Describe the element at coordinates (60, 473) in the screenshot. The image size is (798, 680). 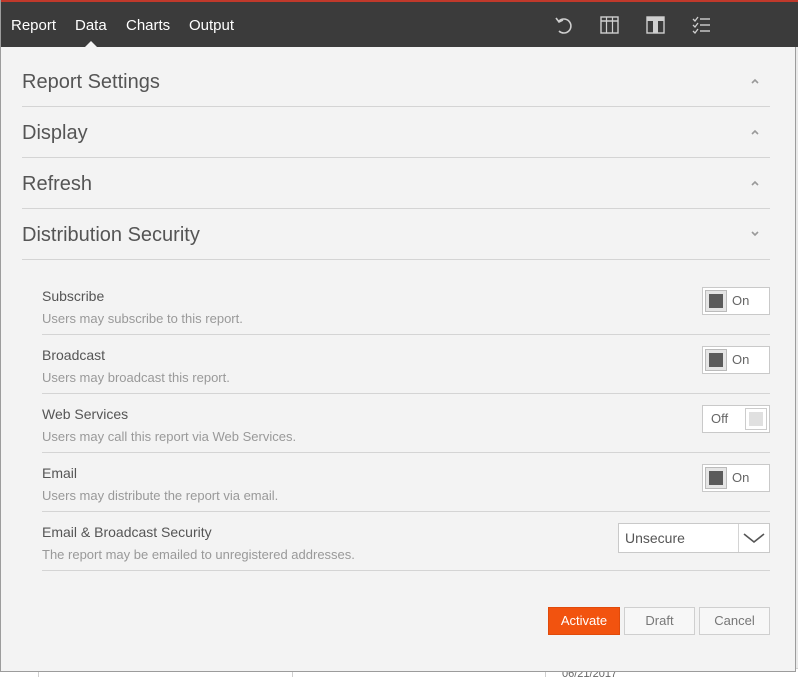
I see `setting-title: Email` at that location.